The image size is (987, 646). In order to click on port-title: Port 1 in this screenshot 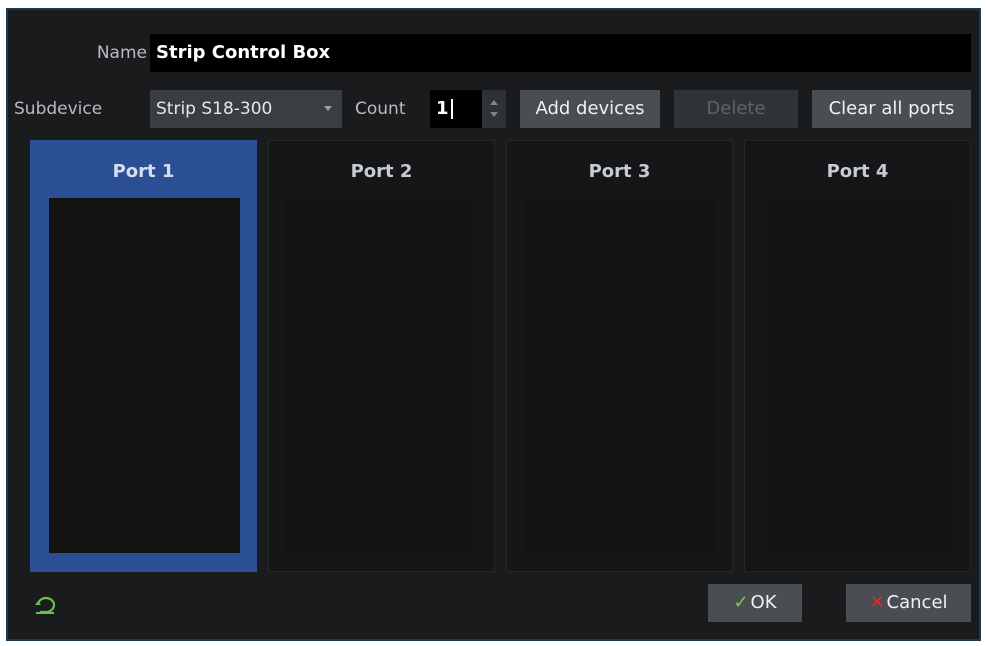, I will do `click(143, 171)`.